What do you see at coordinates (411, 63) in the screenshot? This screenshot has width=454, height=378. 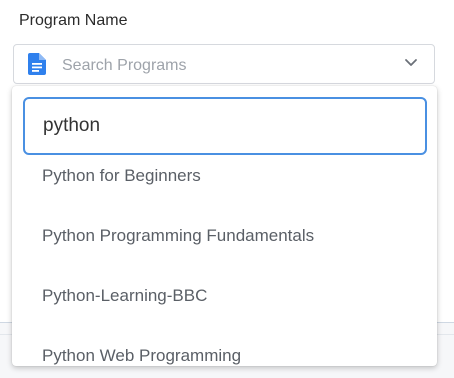 I see `chevron-down-icon` at bounding box center [411, 63].